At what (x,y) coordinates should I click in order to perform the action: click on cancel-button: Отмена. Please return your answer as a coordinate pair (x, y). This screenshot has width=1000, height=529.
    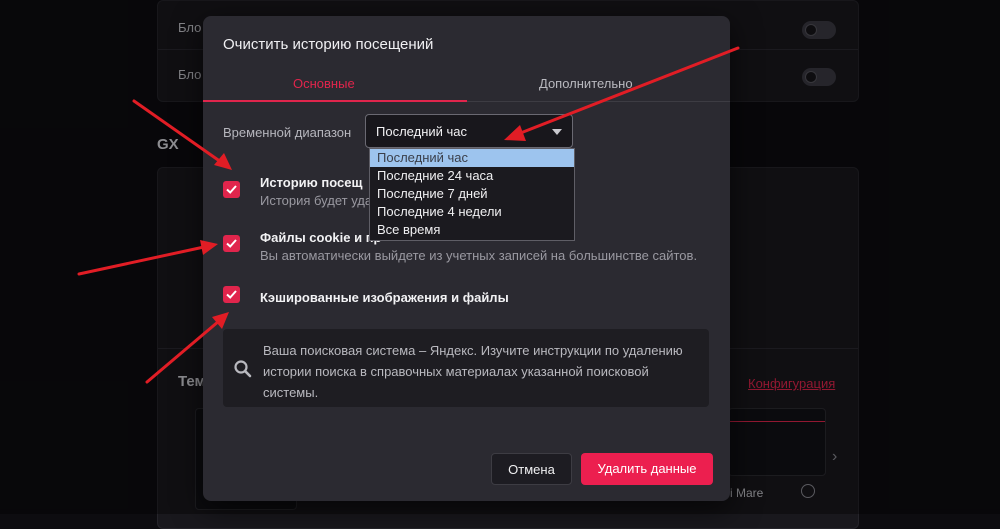
    Looking at the image, I should click on (531, 469).